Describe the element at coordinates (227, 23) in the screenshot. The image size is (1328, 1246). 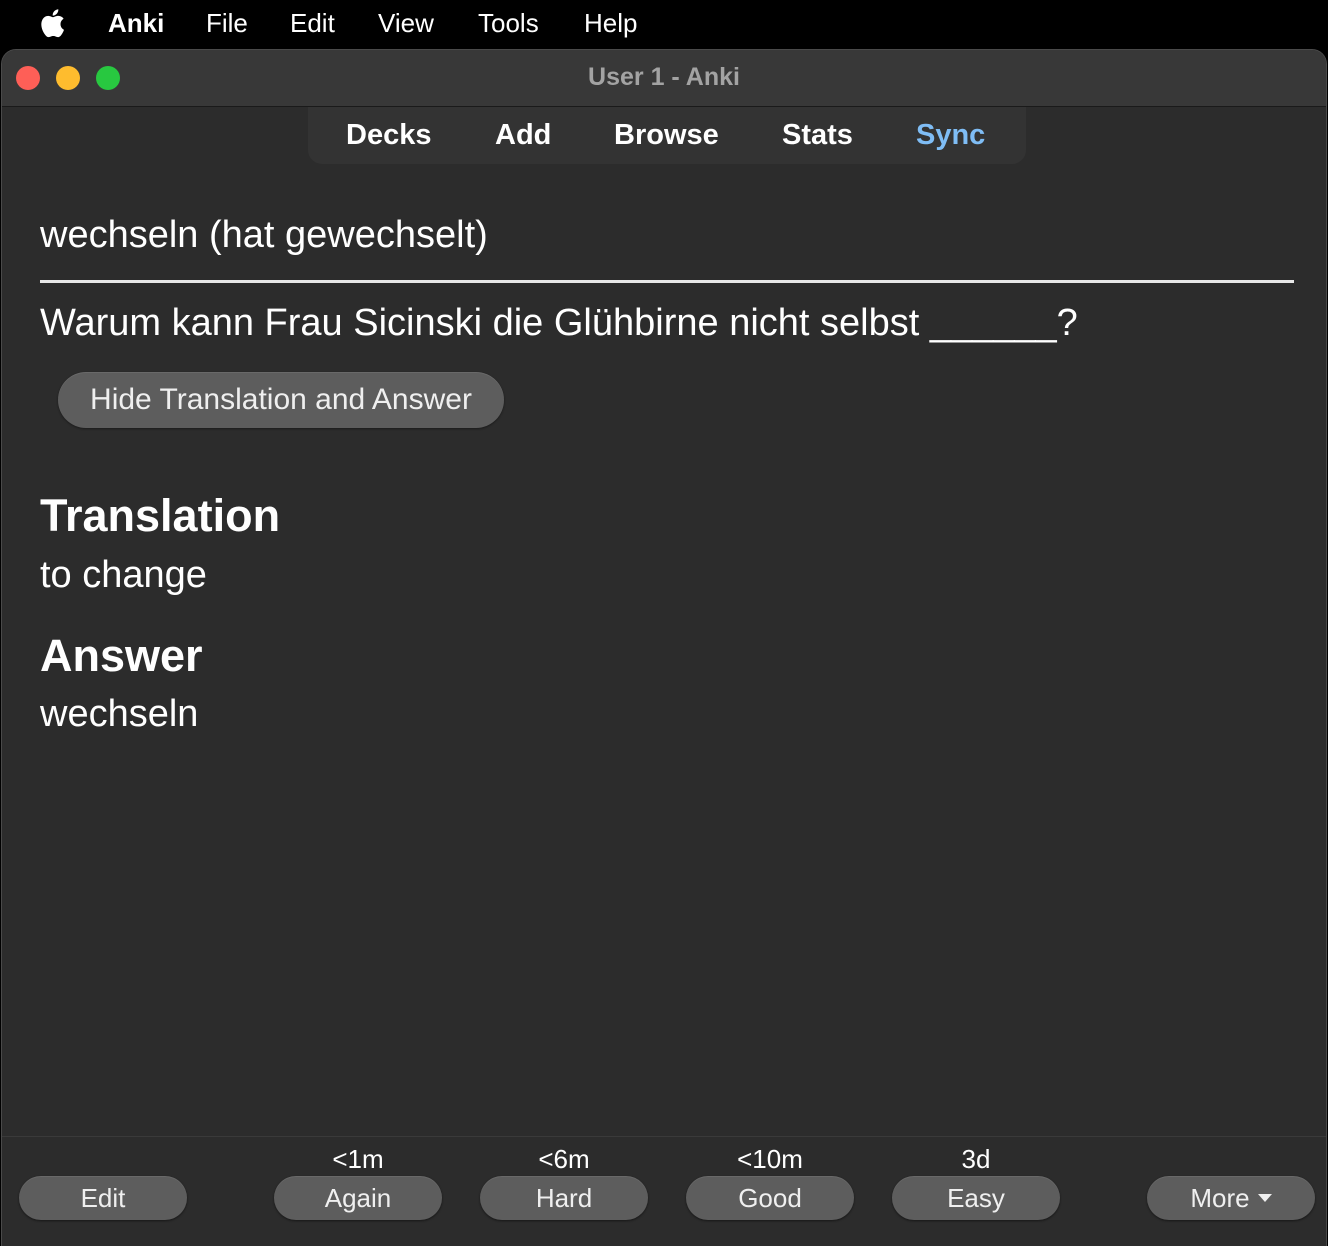
I see `menu-file: File` at that location.